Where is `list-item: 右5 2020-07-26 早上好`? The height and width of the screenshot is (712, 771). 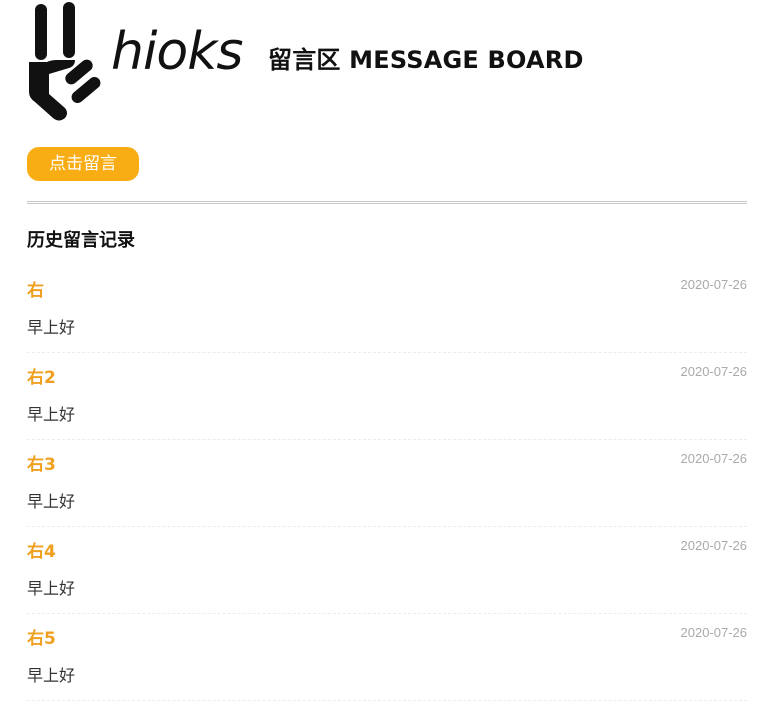 list-item: 右5 2020-07-26 早上好 is located at coordinates (387, 657).